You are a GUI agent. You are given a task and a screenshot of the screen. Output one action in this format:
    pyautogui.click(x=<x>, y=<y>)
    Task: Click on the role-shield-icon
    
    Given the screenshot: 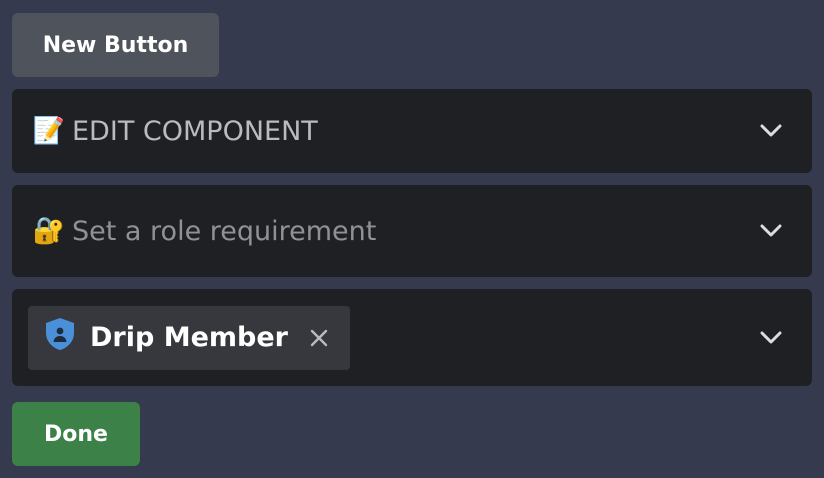 What is the action you would take?
    pyautogui.click(x=60, y=337)
    